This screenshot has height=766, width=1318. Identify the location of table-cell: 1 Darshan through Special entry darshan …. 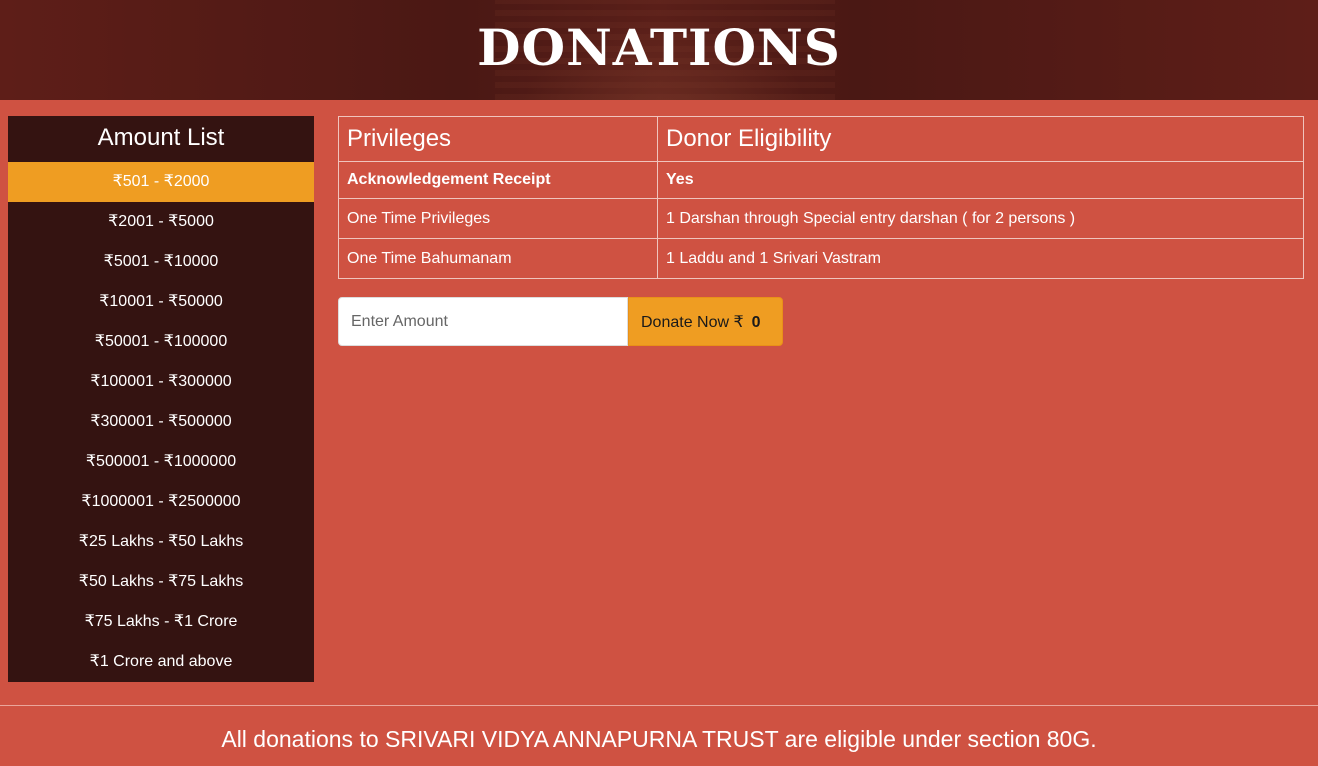
(980, 218).